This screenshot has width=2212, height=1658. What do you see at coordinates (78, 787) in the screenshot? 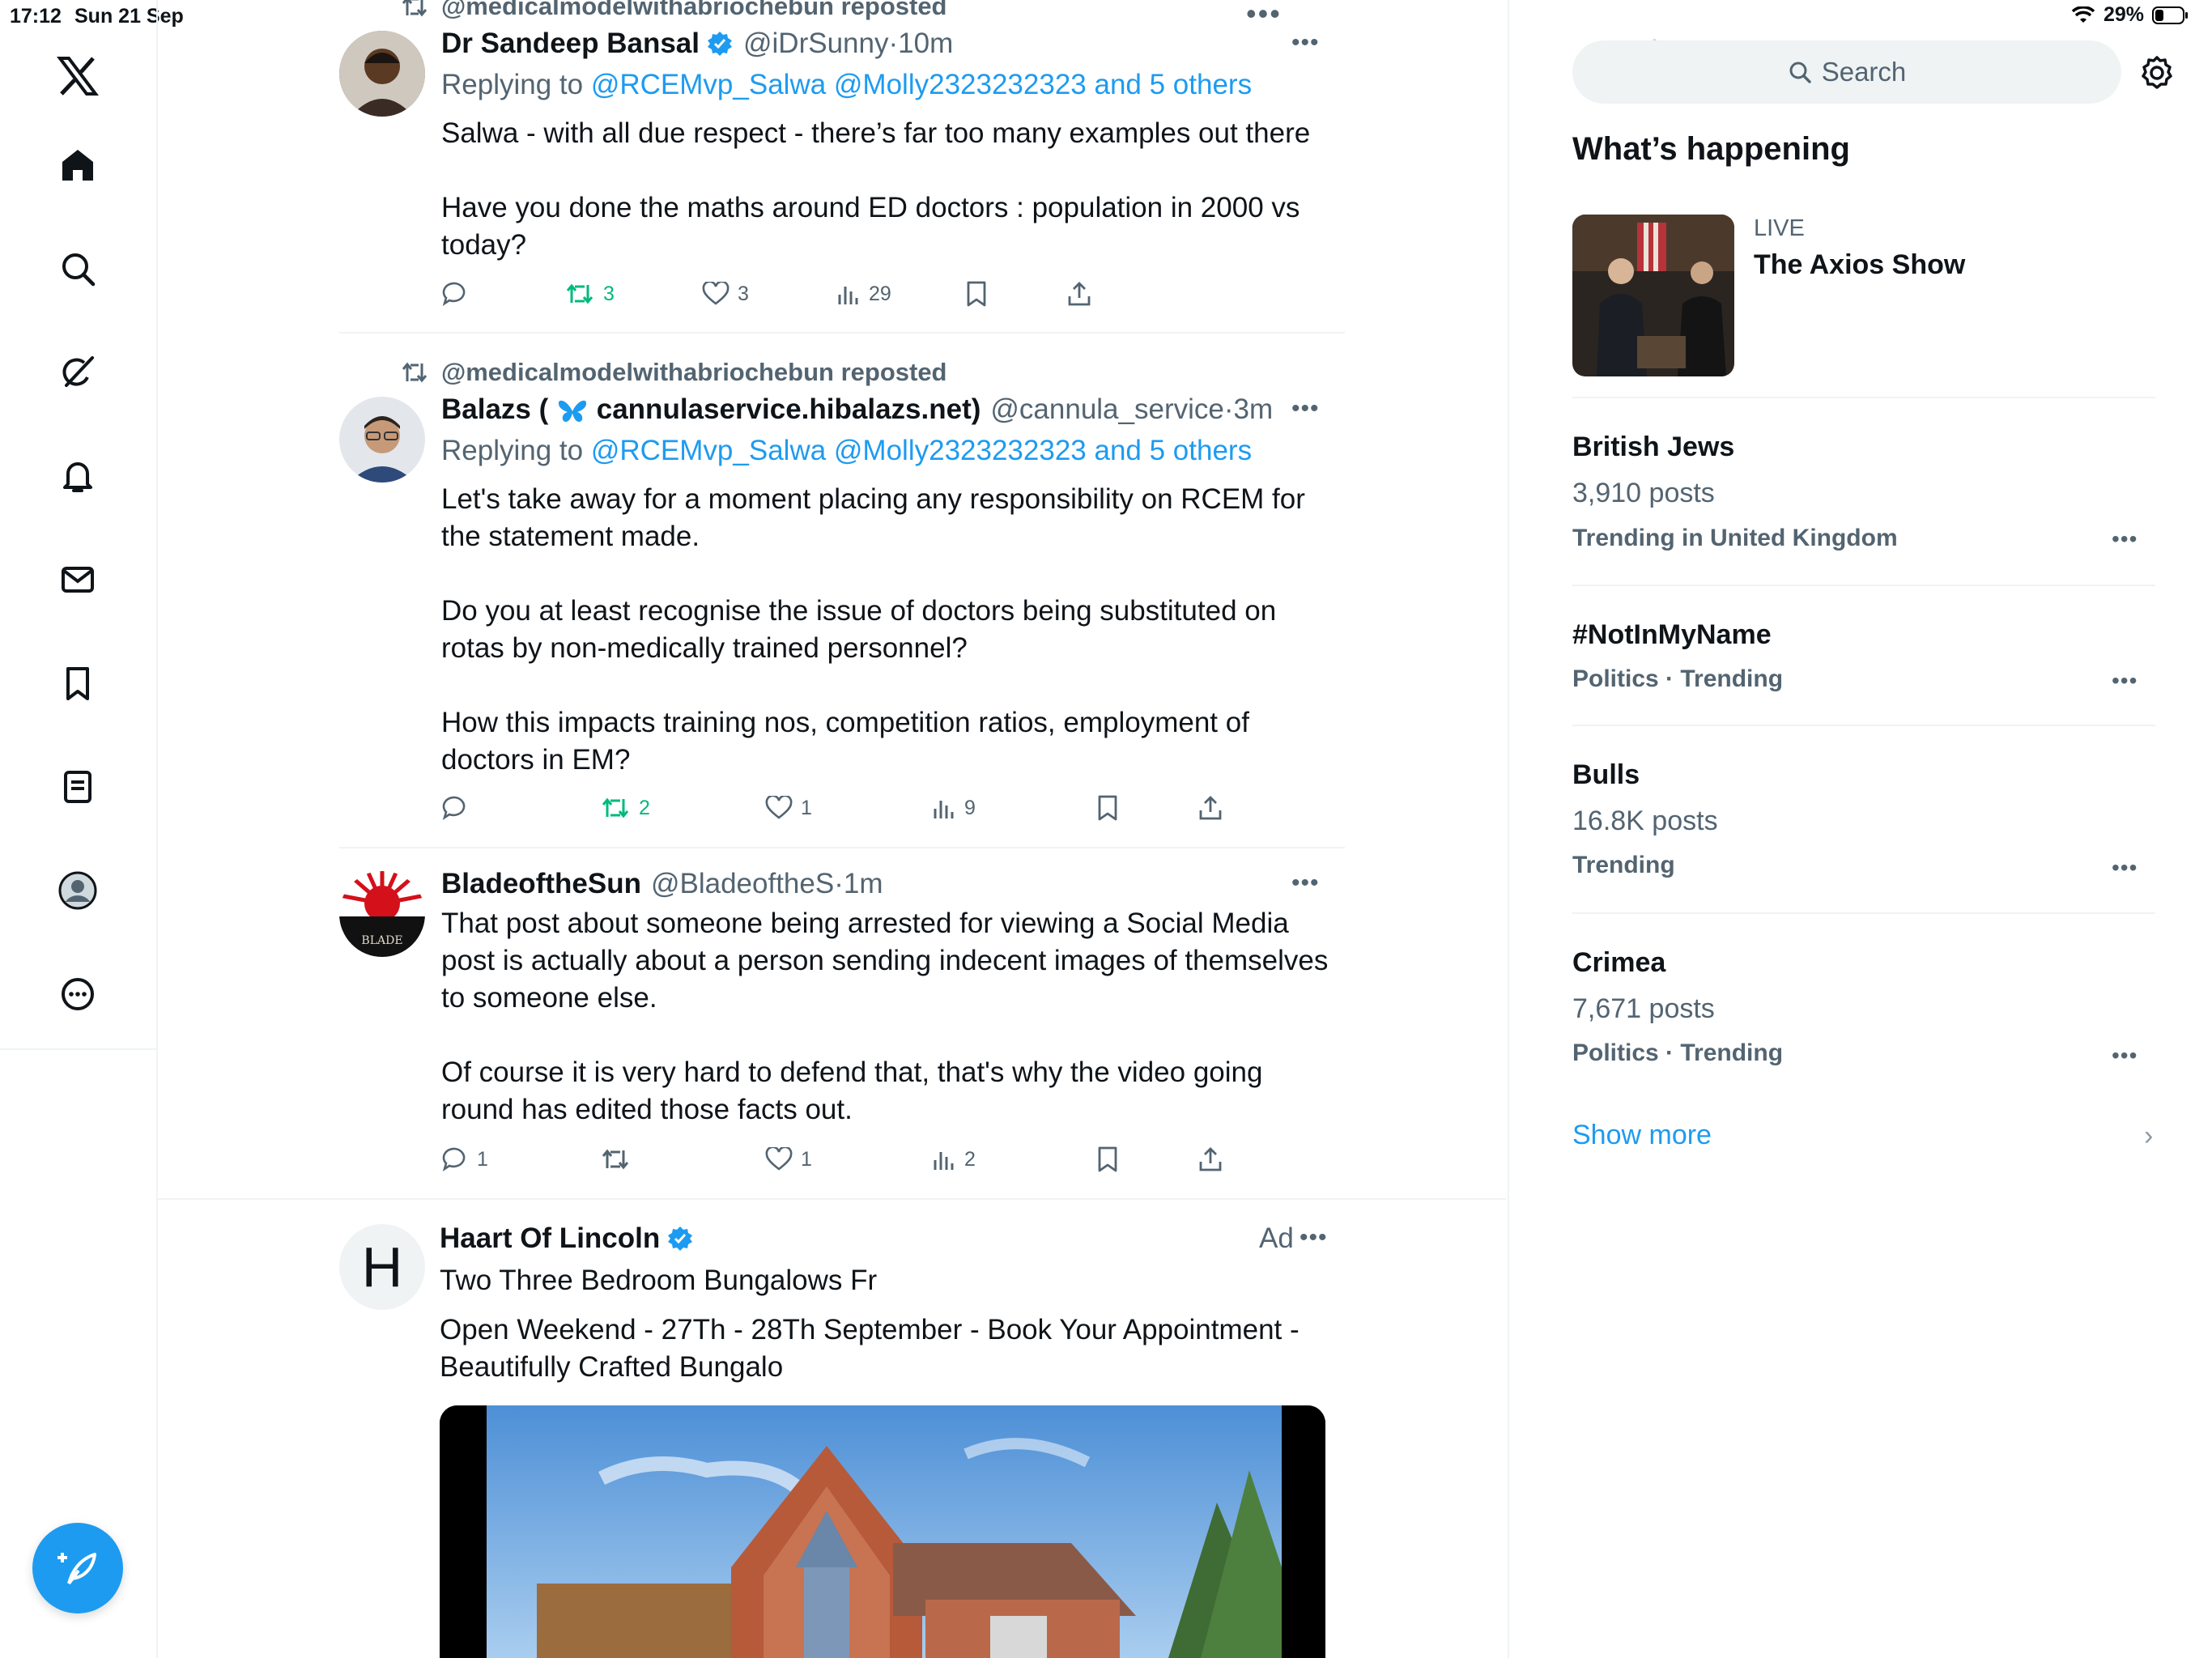
I see `lists-icon` at bounding box center [78, 787].